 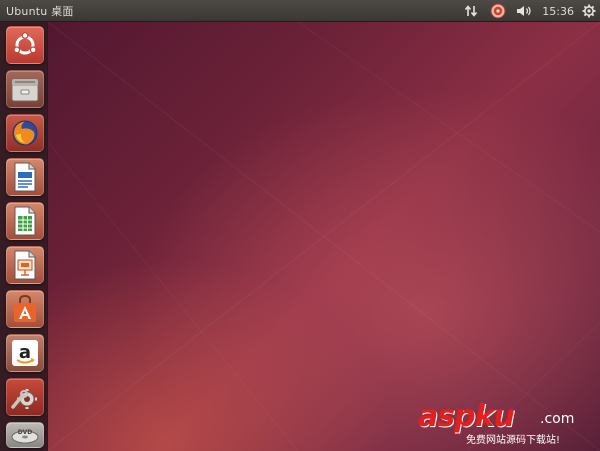 I want to click on impress-slide-icon, so click(x=25, y=265).